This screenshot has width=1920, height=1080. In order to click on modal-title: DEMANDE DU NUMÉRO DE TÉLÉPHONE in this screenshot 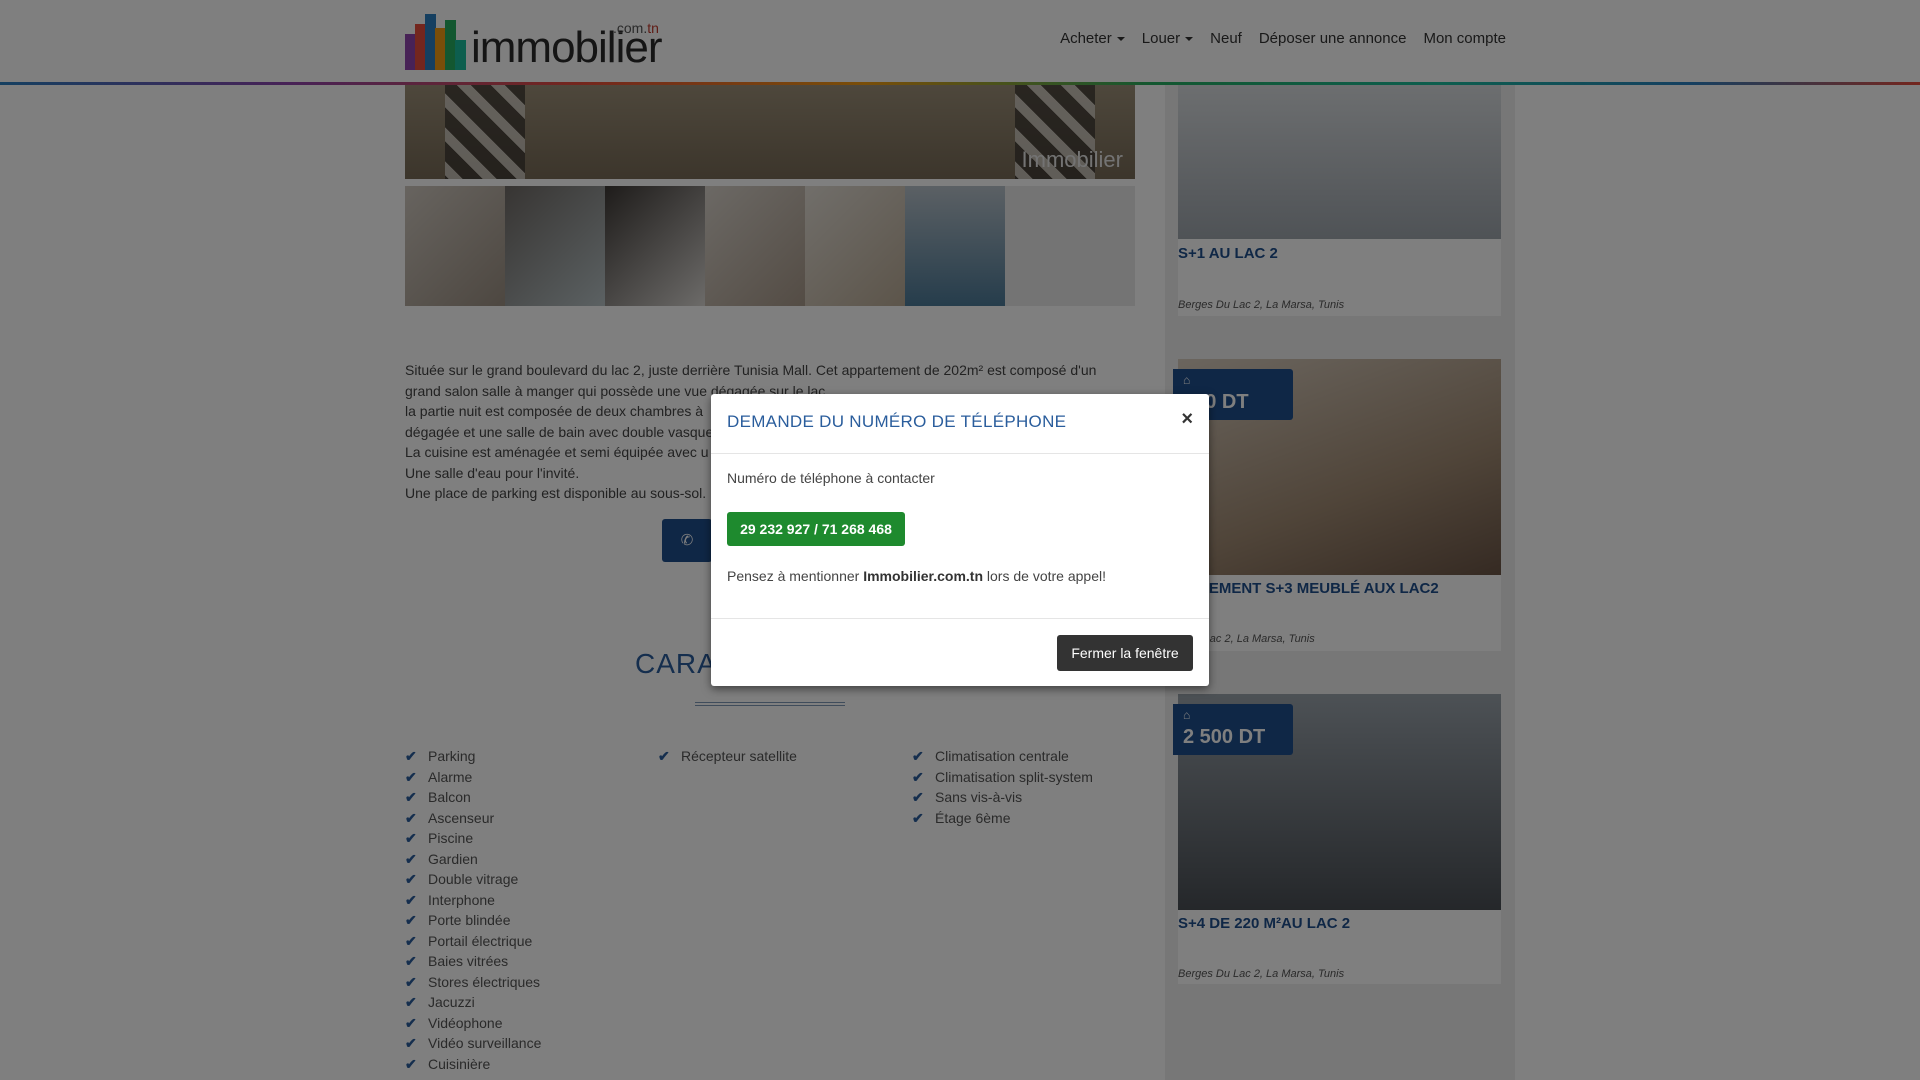, I will do `click(897, 421)`.